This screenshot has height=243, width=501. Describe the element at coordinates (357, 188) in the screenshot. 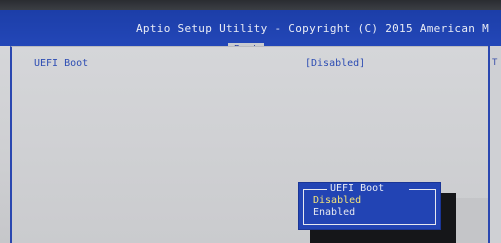

I see `popup-title: UEFI Boot` at that location.